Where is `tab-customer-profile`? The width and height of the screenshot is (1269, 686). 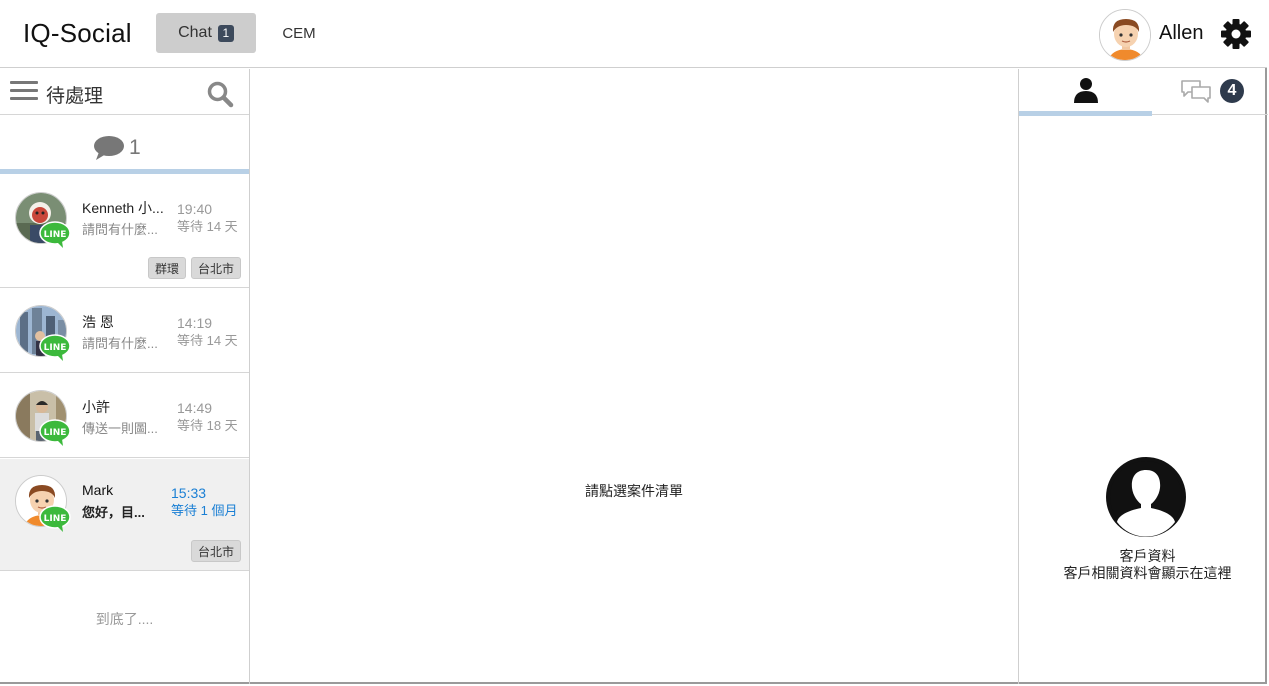
tab-customer-profile is located at coordinates (1085, 92).